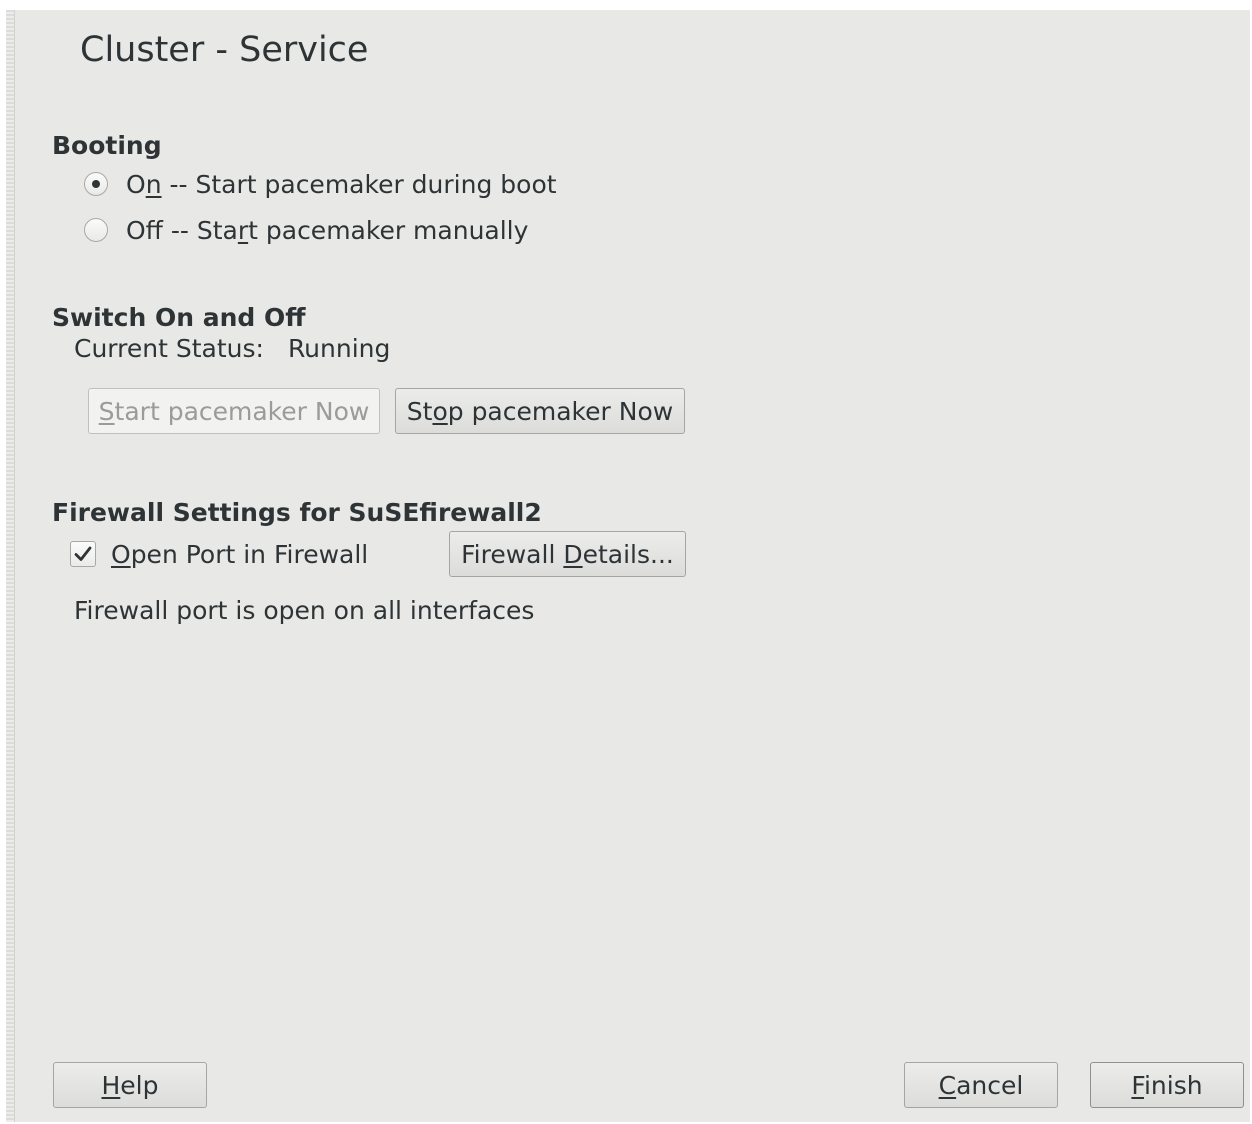  Describe the element at coordinates (297, 512) in the screenshot. I see `firewall-heading: Firewall Settings for SuSEfirewall2` at that location.